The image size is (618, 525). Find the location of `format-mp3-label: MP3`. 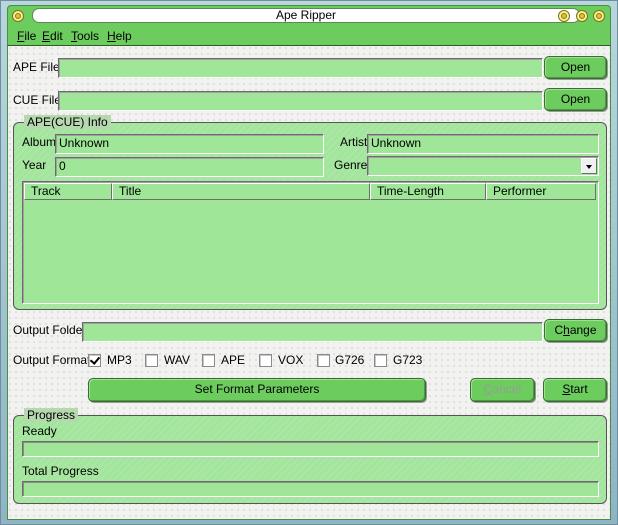

format-mp3-label: MP3 is located at coordinates (119, 360).